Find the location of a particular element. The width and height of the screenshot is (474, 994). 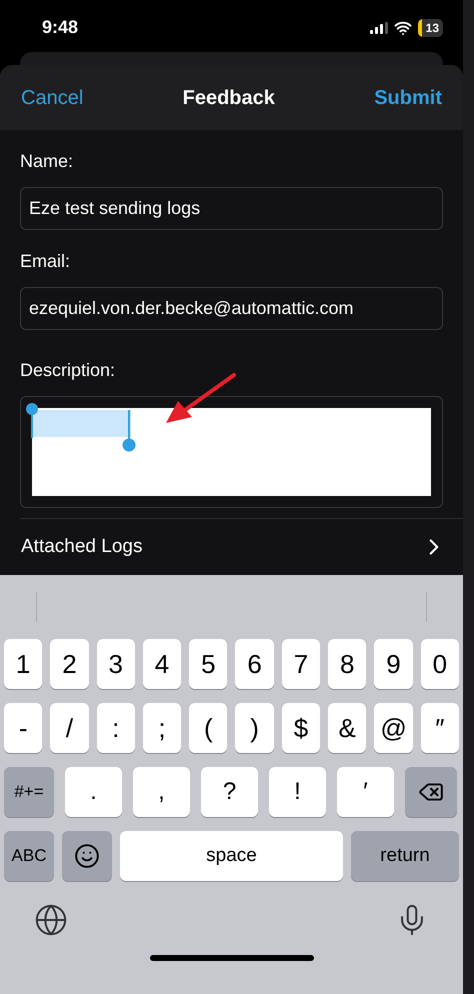

description-field is located at coordinates (231, 452).